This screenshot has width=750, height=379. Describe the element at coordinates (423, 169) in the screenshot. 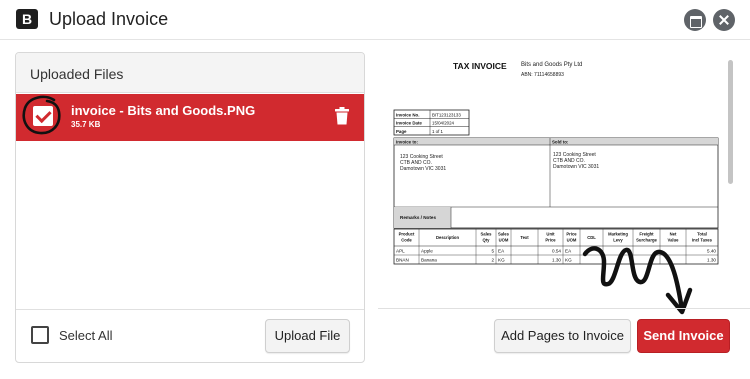

I see `invoice-to-line: Damotown VIC 3031` at that location.